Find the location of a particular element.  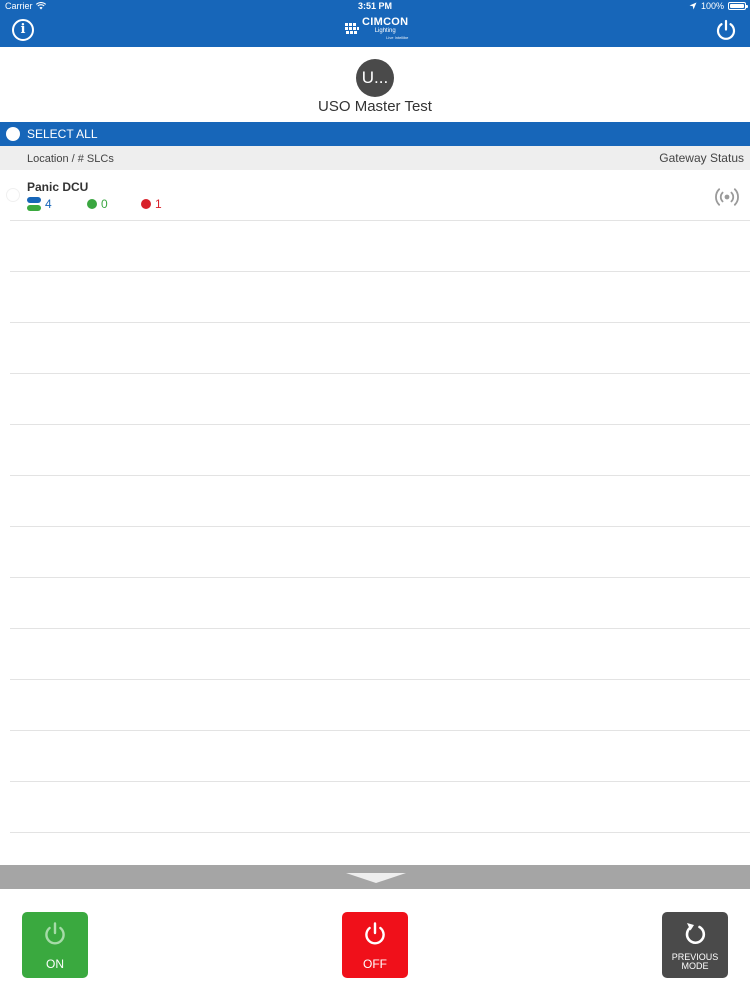

off-button-label: OFF is located at coordinates (375, 964).